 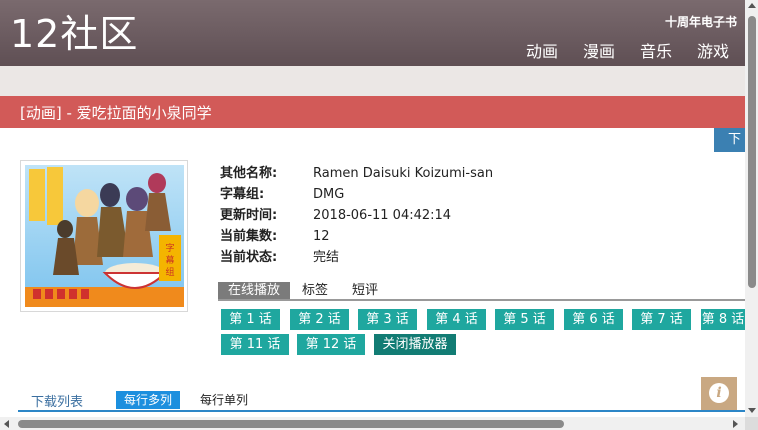 What do you see at coordinates (224, 400) in the screenshot?
I see `mode-single-column: 每行单列` at bounding box center [224, 400].